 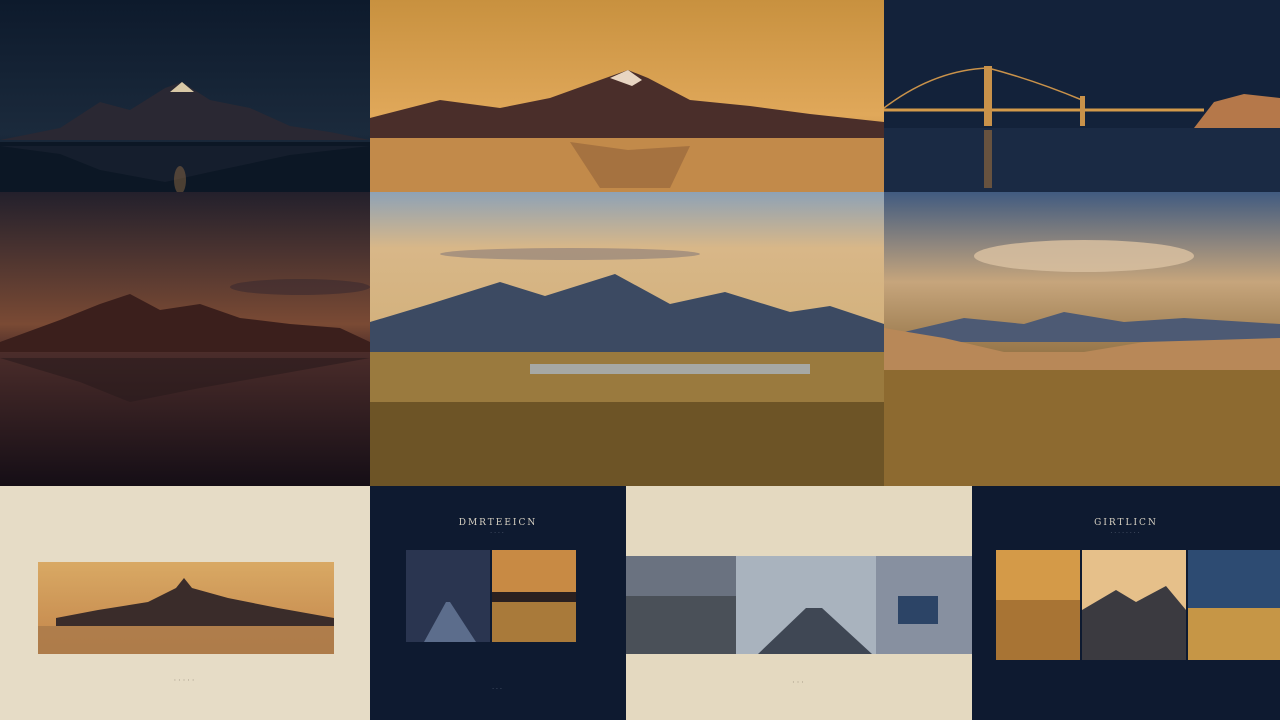 I want to click on panel-city-reflection: ·····, so click(x=185, y=603).